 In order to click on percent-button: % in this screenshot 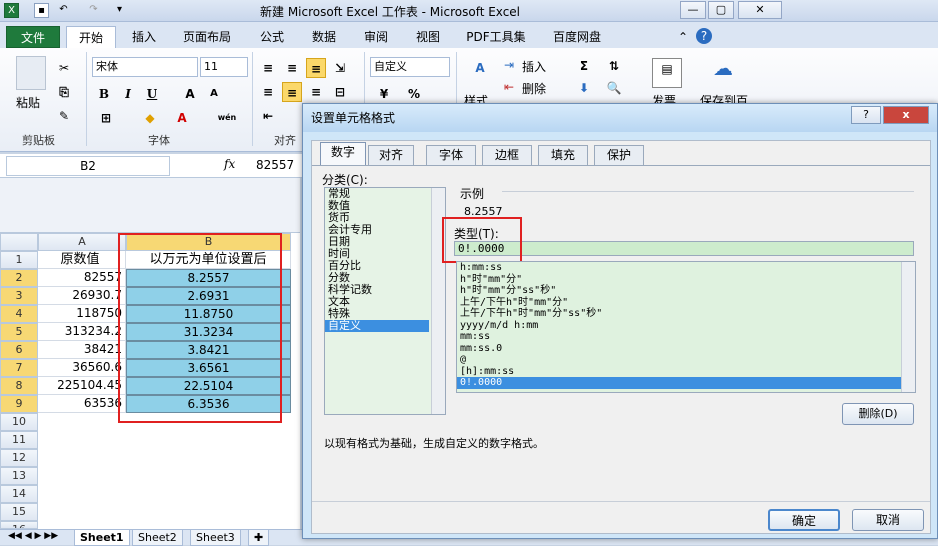, I will do `click(414, 94)`.